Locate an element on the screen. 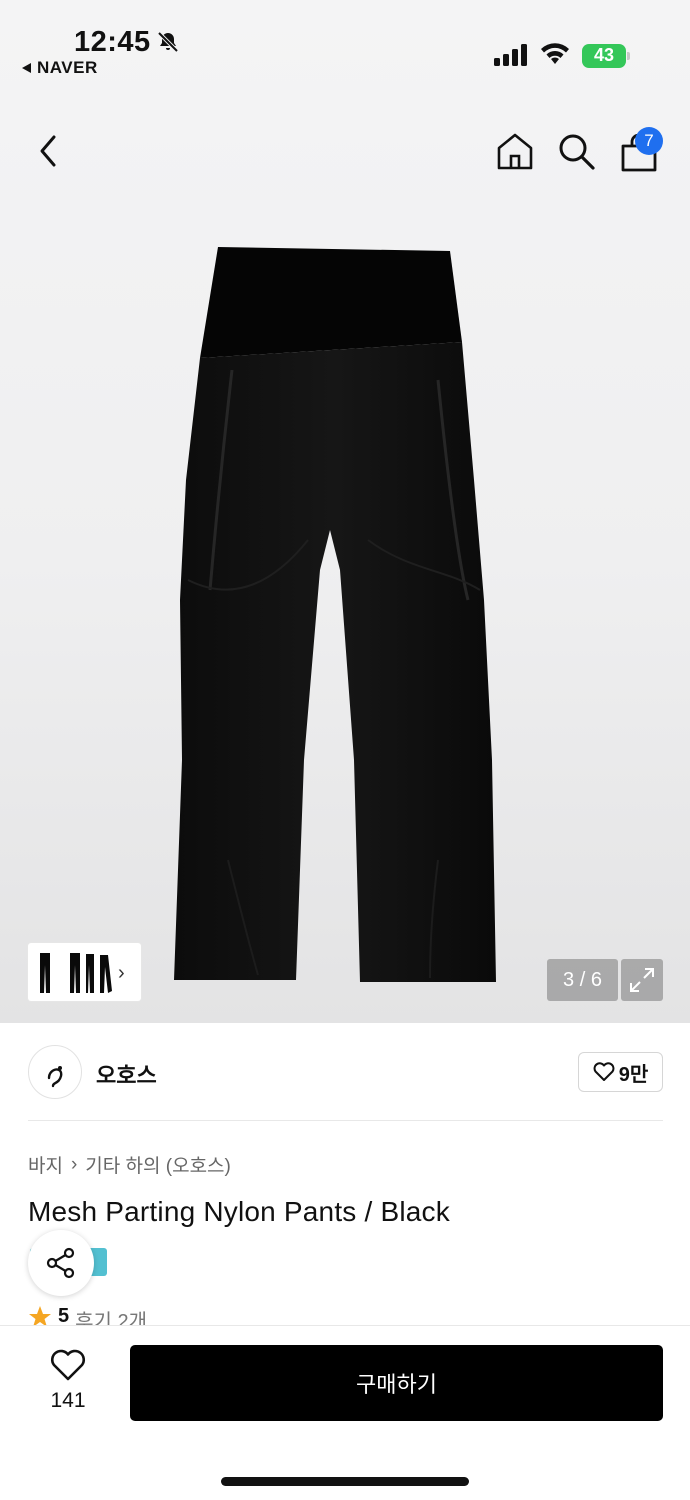 Image resolution: width=690 pixels, height=1500 pixels. home-icon is located at coordinates (515, 151).